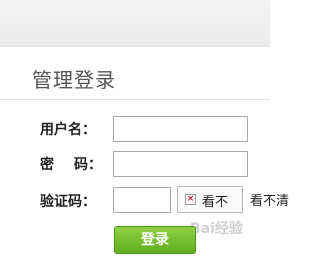  What do you see at coordinates (68, 202) in the screenshot?
I see `captcha-label: 验证码：` at bounding box center [68, 202].